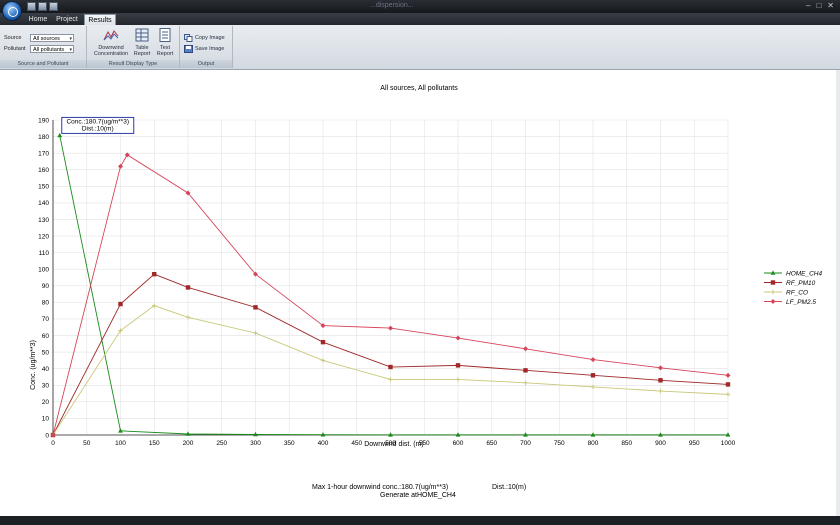 The height and width of the screenshot is (525, 840). I want to click on legend-entry: LF_PM2.5, so click(801, 302).